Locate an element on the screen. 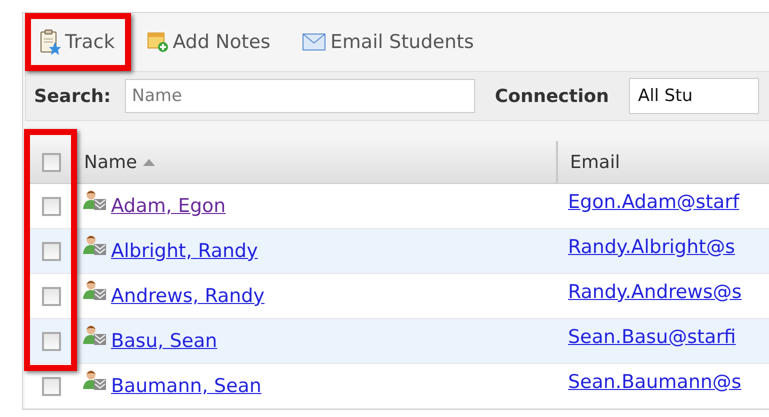  connection-label: Connection is located at coordinates (551, 96).